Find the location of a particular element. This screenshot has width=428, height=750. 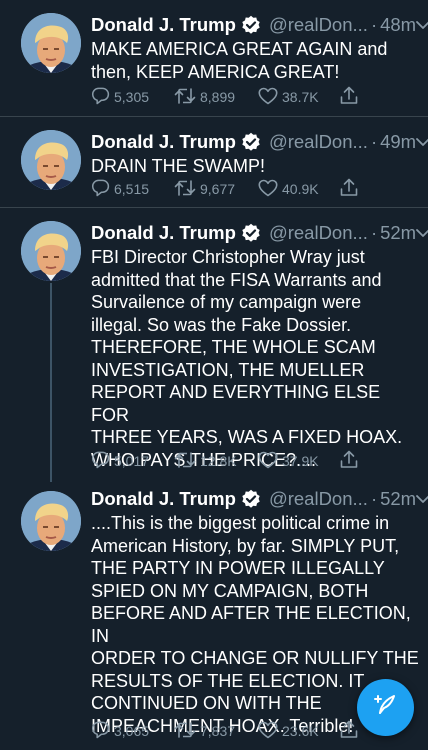

like-count: 37.9K is located at coordinates (300, 461).